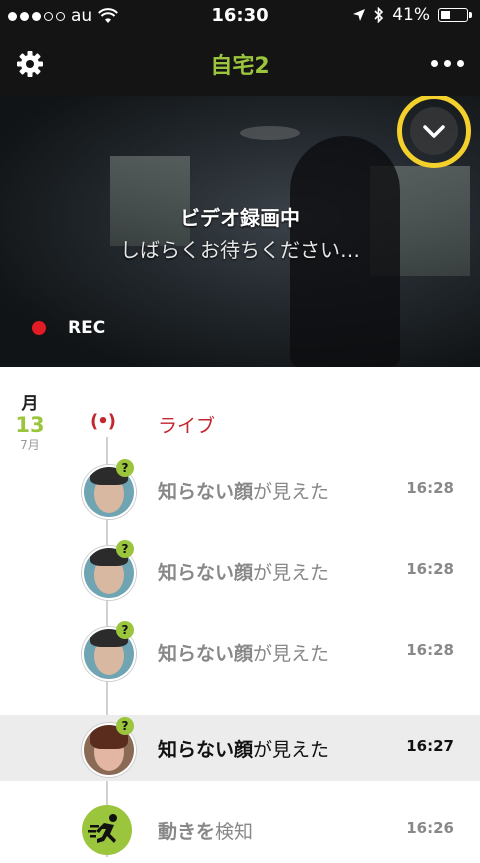  Describe the element at coordinates (39, 328) in the screenshot. I see `rec-dot-icon` at that location.